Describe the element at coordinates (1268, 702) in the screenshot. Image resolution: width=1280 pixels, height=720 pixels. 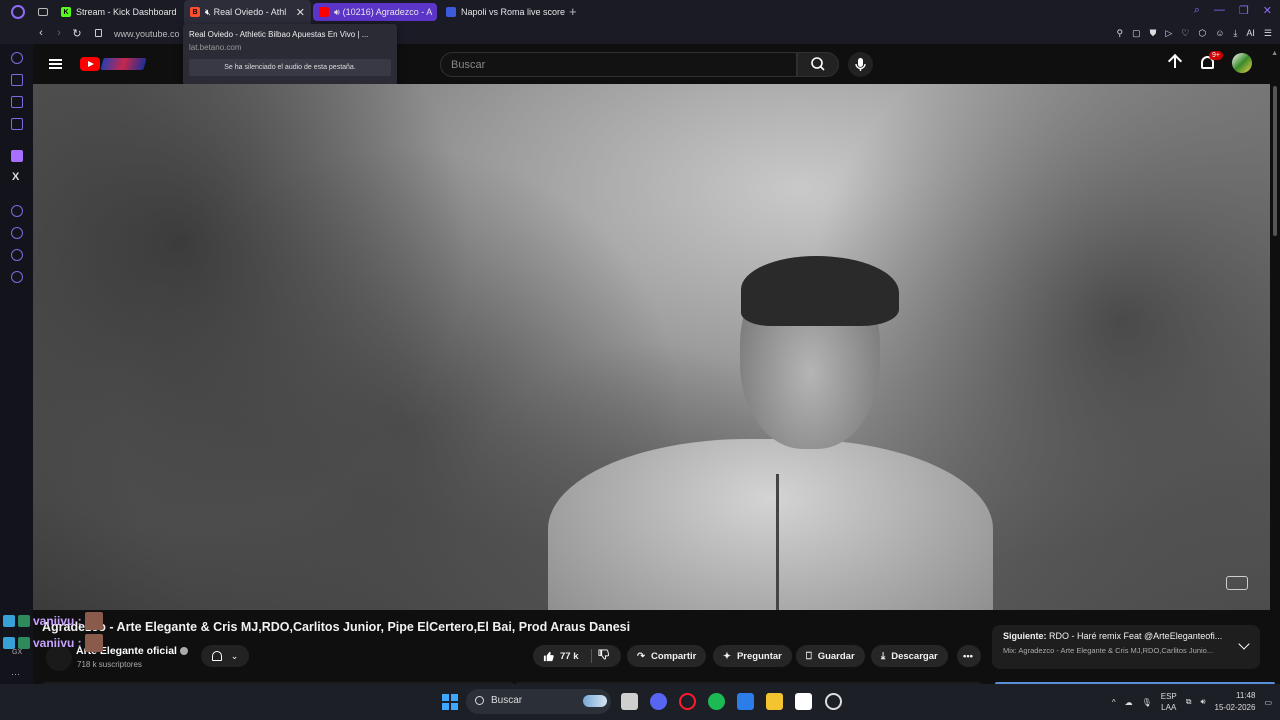
I see `notification-center-icon: ▭` at that location.